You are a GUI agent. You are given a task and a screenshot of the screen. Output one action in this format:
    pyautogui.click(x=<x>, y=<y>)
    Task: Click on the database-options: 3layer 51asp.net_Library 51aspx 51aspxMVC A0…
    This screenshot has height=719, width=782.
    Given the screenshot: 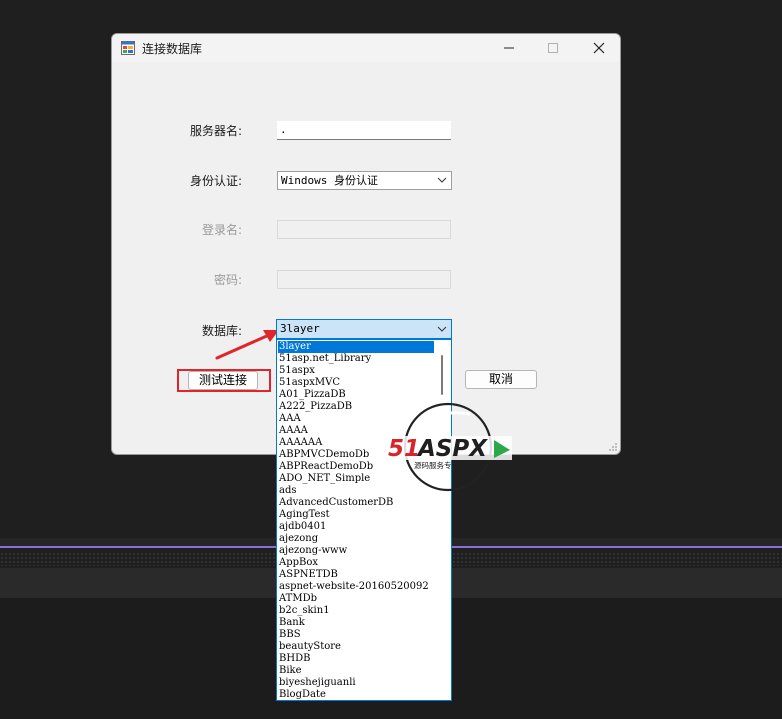 What is the action you would take?
    pyautogui.click(x=356, y=520)
    